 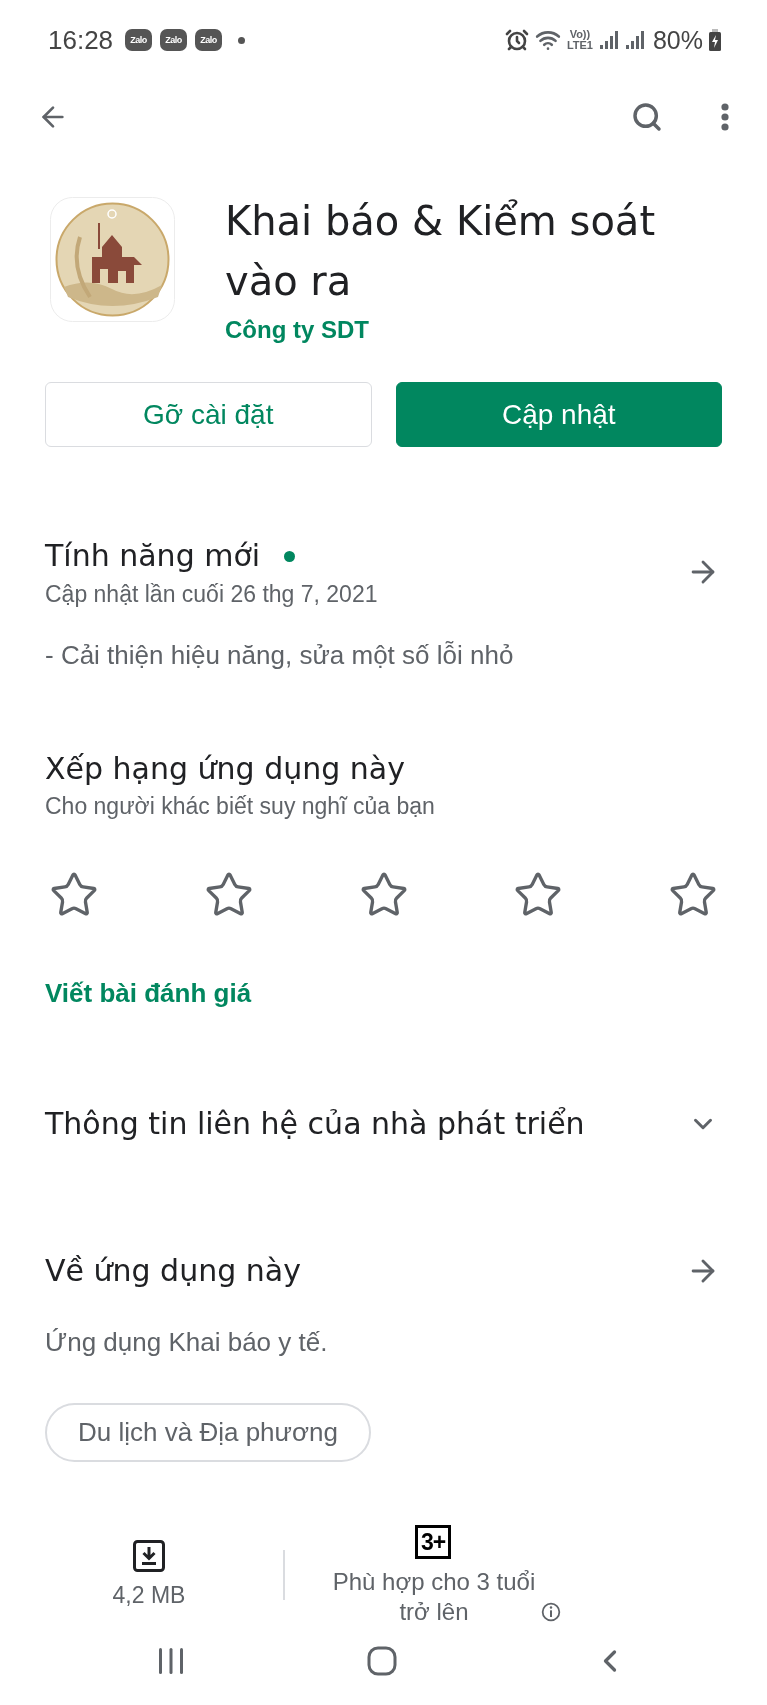 I want to click on section-title: Về ứng dụng này, so click(x=173, y=1271).